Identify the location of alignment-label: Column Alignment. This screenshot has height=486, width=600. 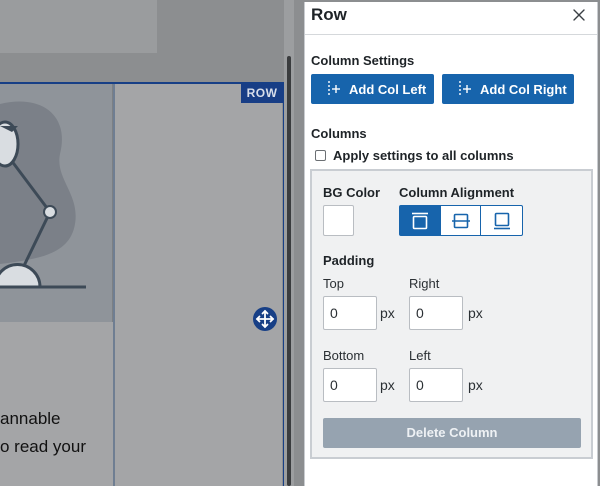
(457, 192).